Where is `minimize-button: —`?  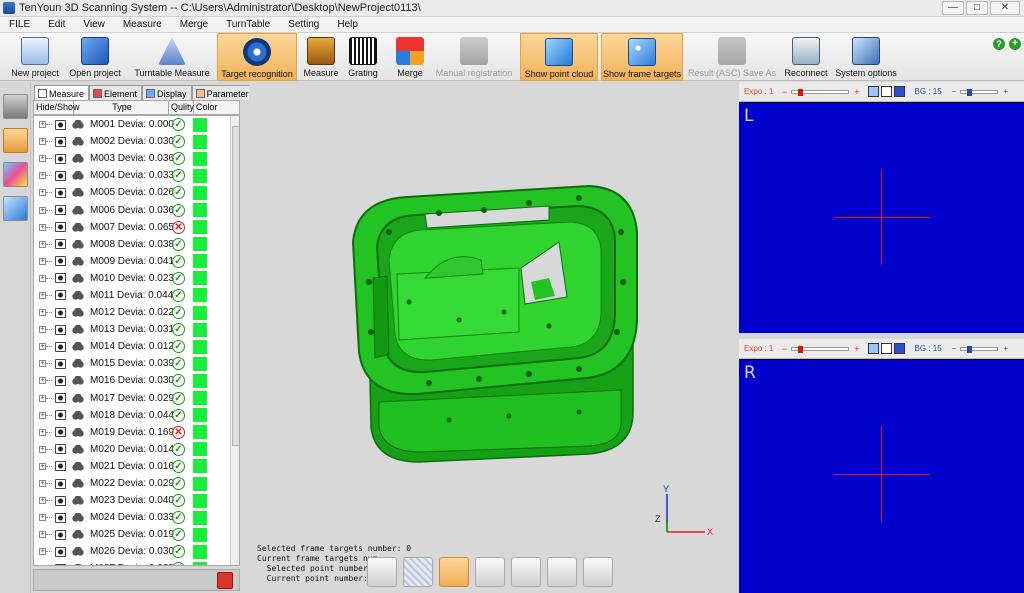
minimize-button: — is located at coordinates (953, 8).